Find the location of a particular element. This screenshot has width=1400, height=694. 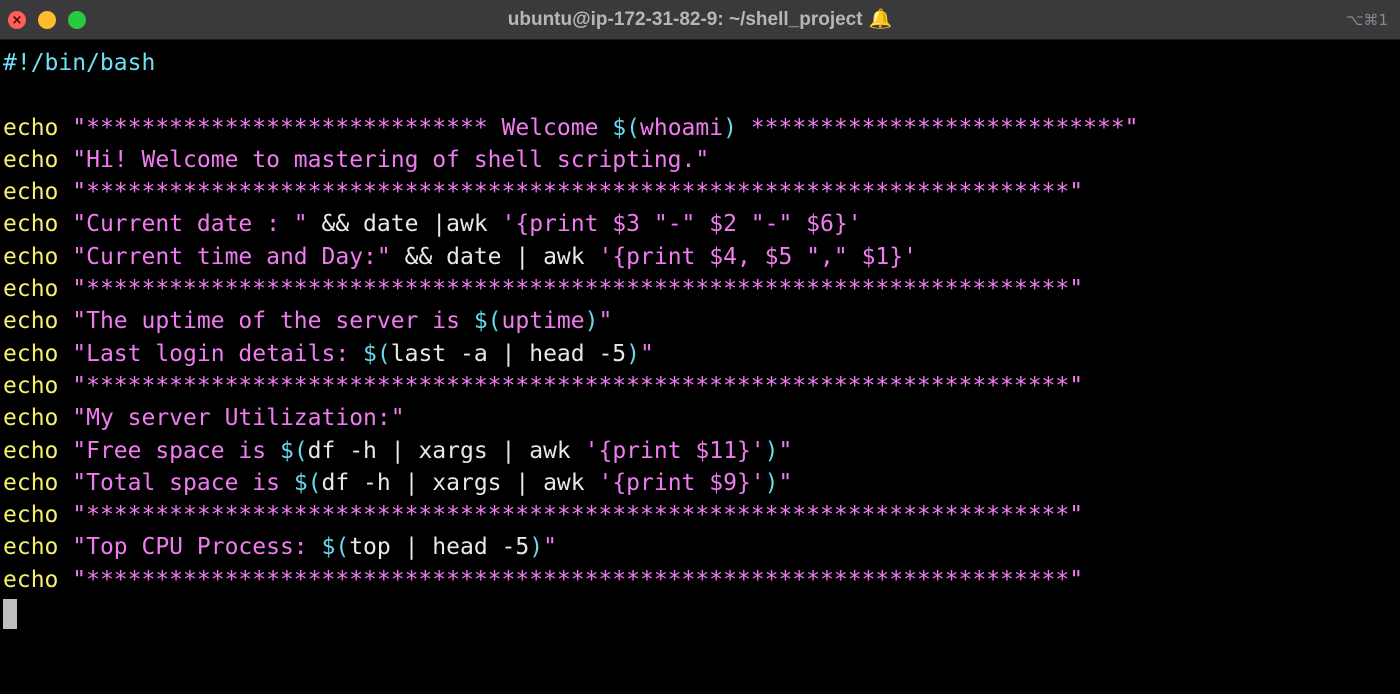

code-token: ***************************" is located at coordinates (937, 127).